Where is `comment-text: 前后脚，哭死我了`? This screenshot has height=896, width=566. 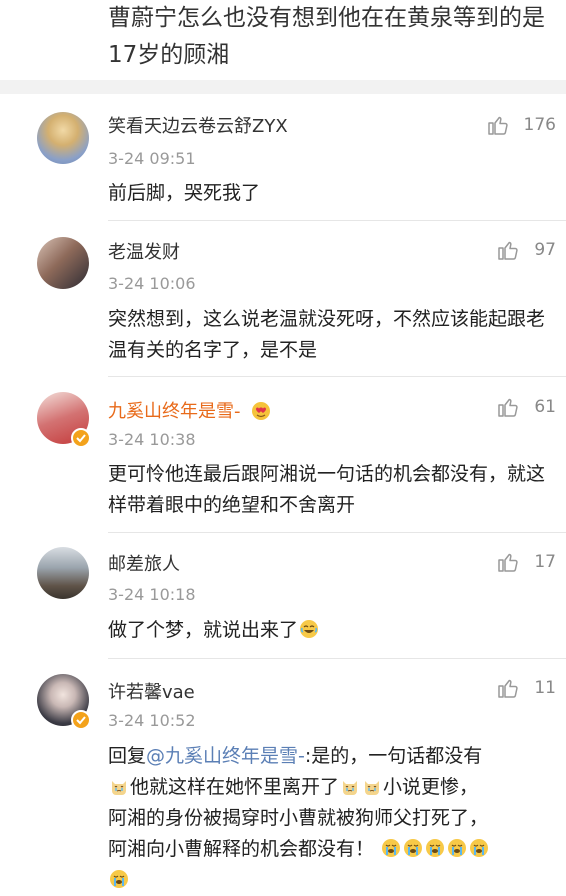 comment-text: 前后脚，哭死我了 is located at coordinates (184, 193).